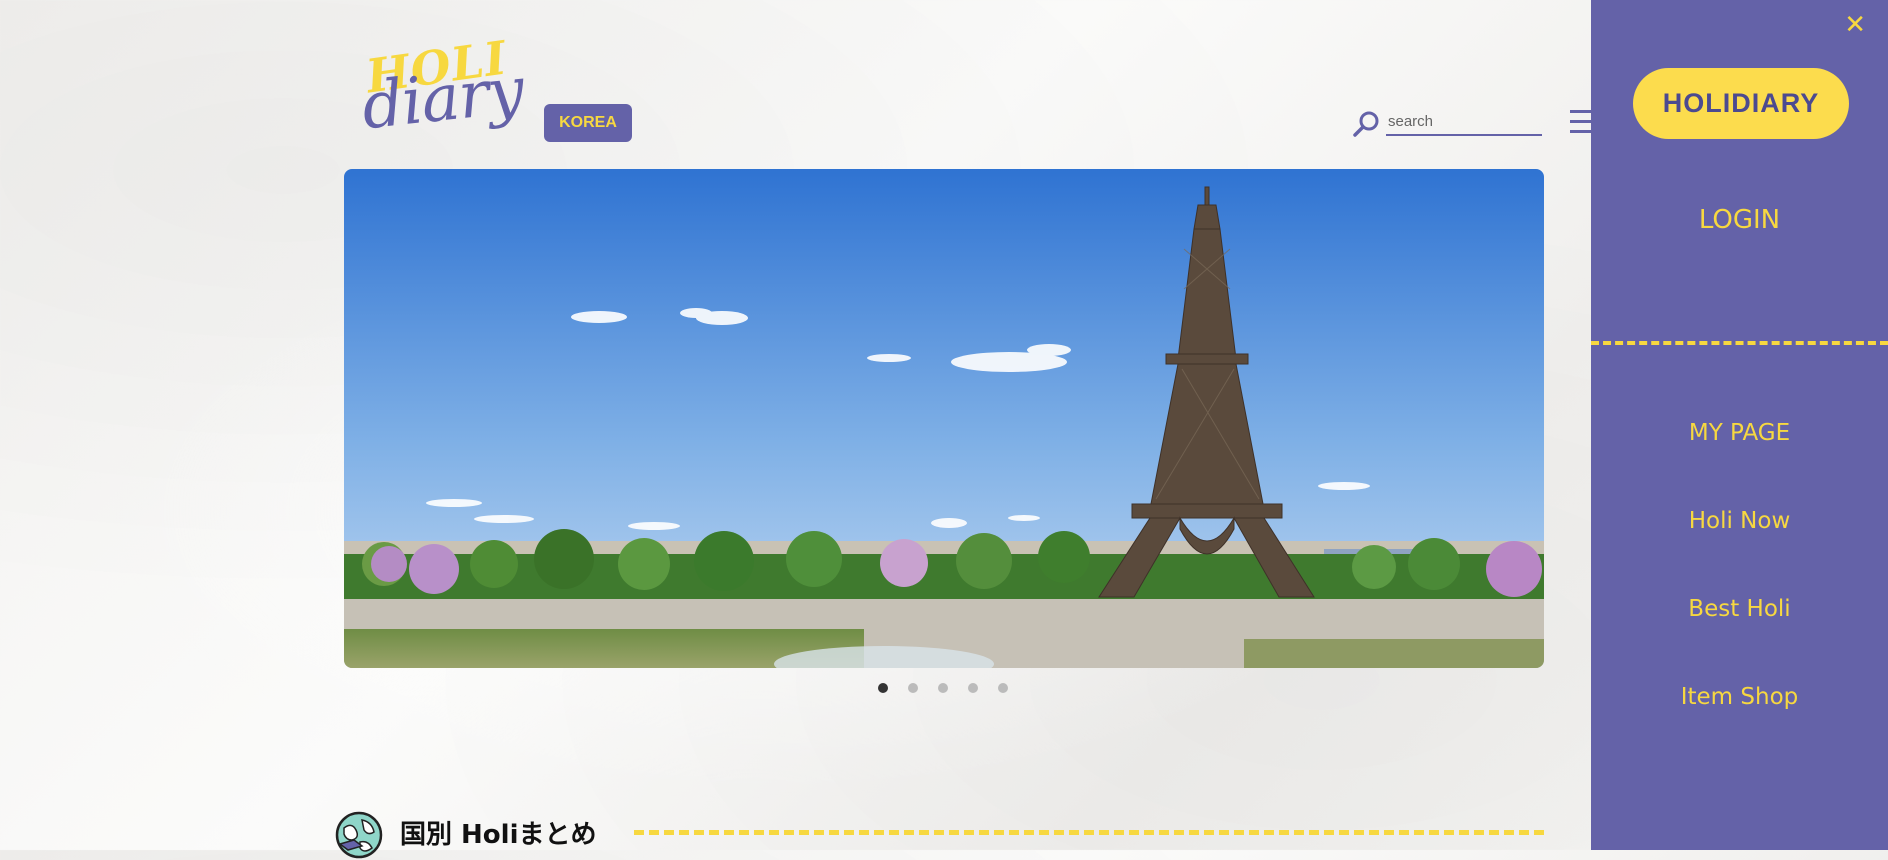 Image resolution: width=1888 pixels, height=860 pixels. What do you see at coordinates (359, 835) in the screenshot?
I see `globe-icon` at bounding box center [359, 835].